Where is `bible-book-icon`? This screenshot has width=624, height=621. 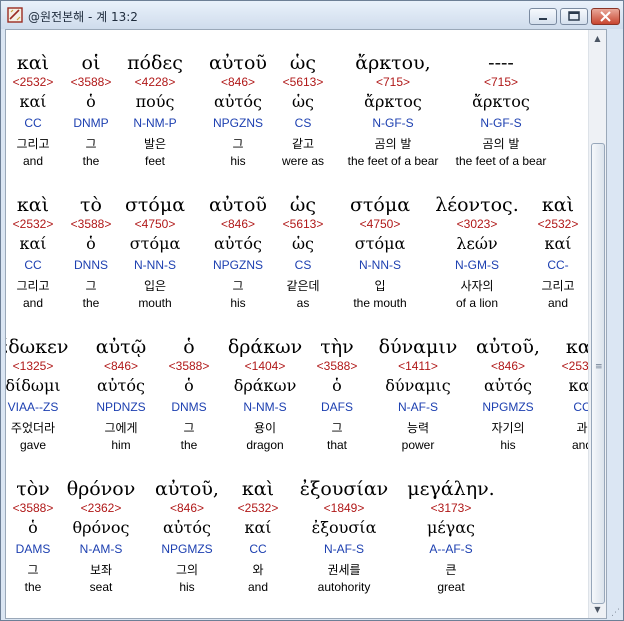
bible-book-icon is located at coordinates (15, 15).